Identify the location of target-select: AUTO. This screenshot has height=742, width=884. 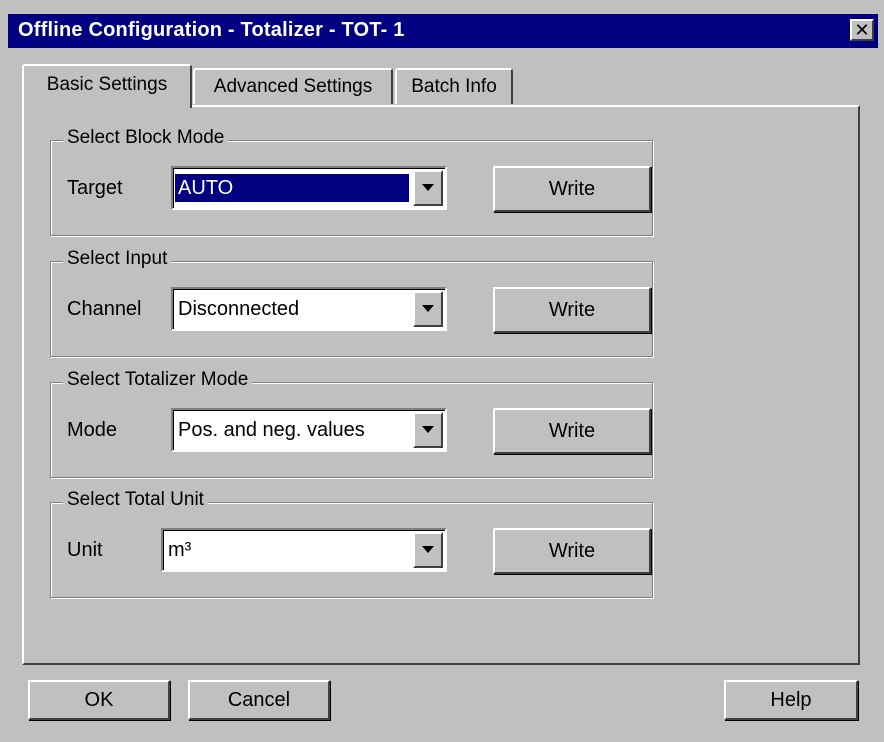
(309, 188).